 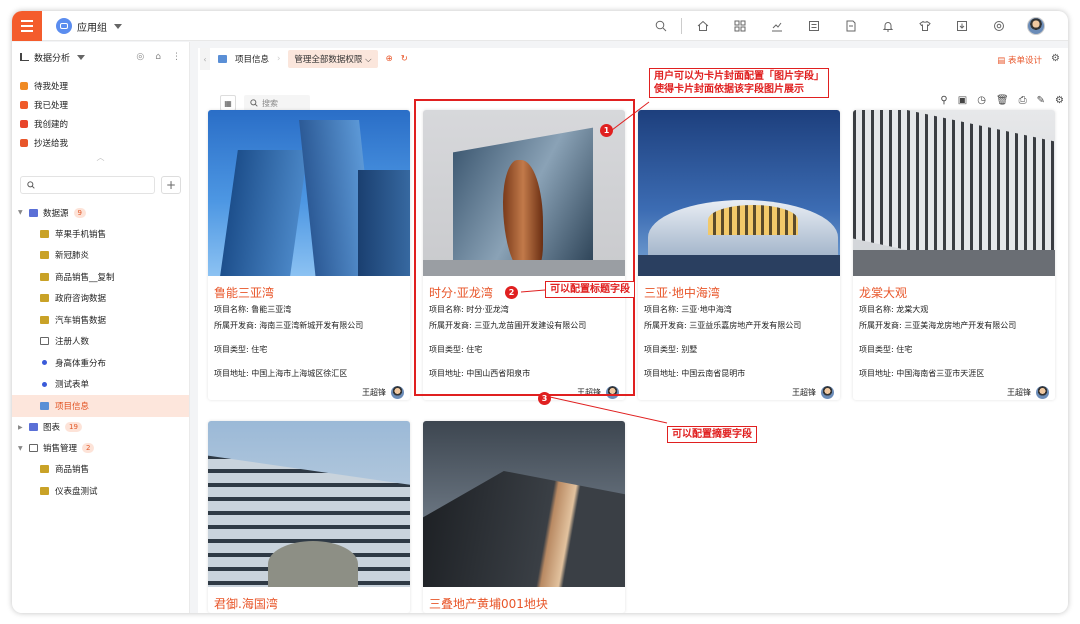 What do you see at coordinates (511, 292) in the screenshot?
I see `annotation-number-2: 2` at bounding box center [511, 292].